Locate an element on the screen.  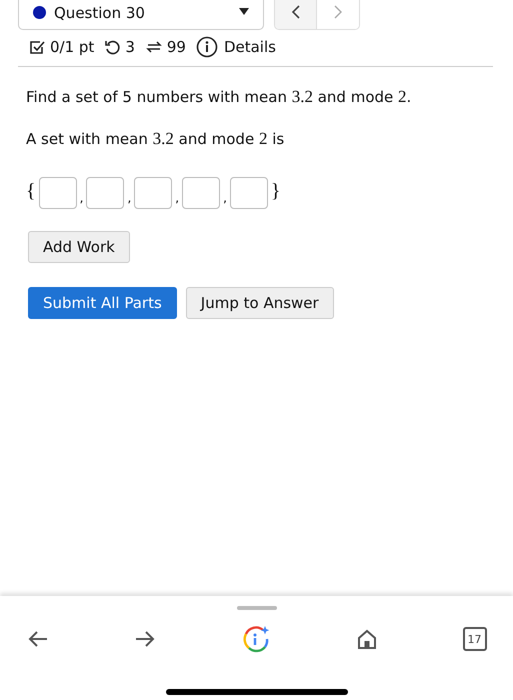
retry-icon is located at coordinates (113, 47).